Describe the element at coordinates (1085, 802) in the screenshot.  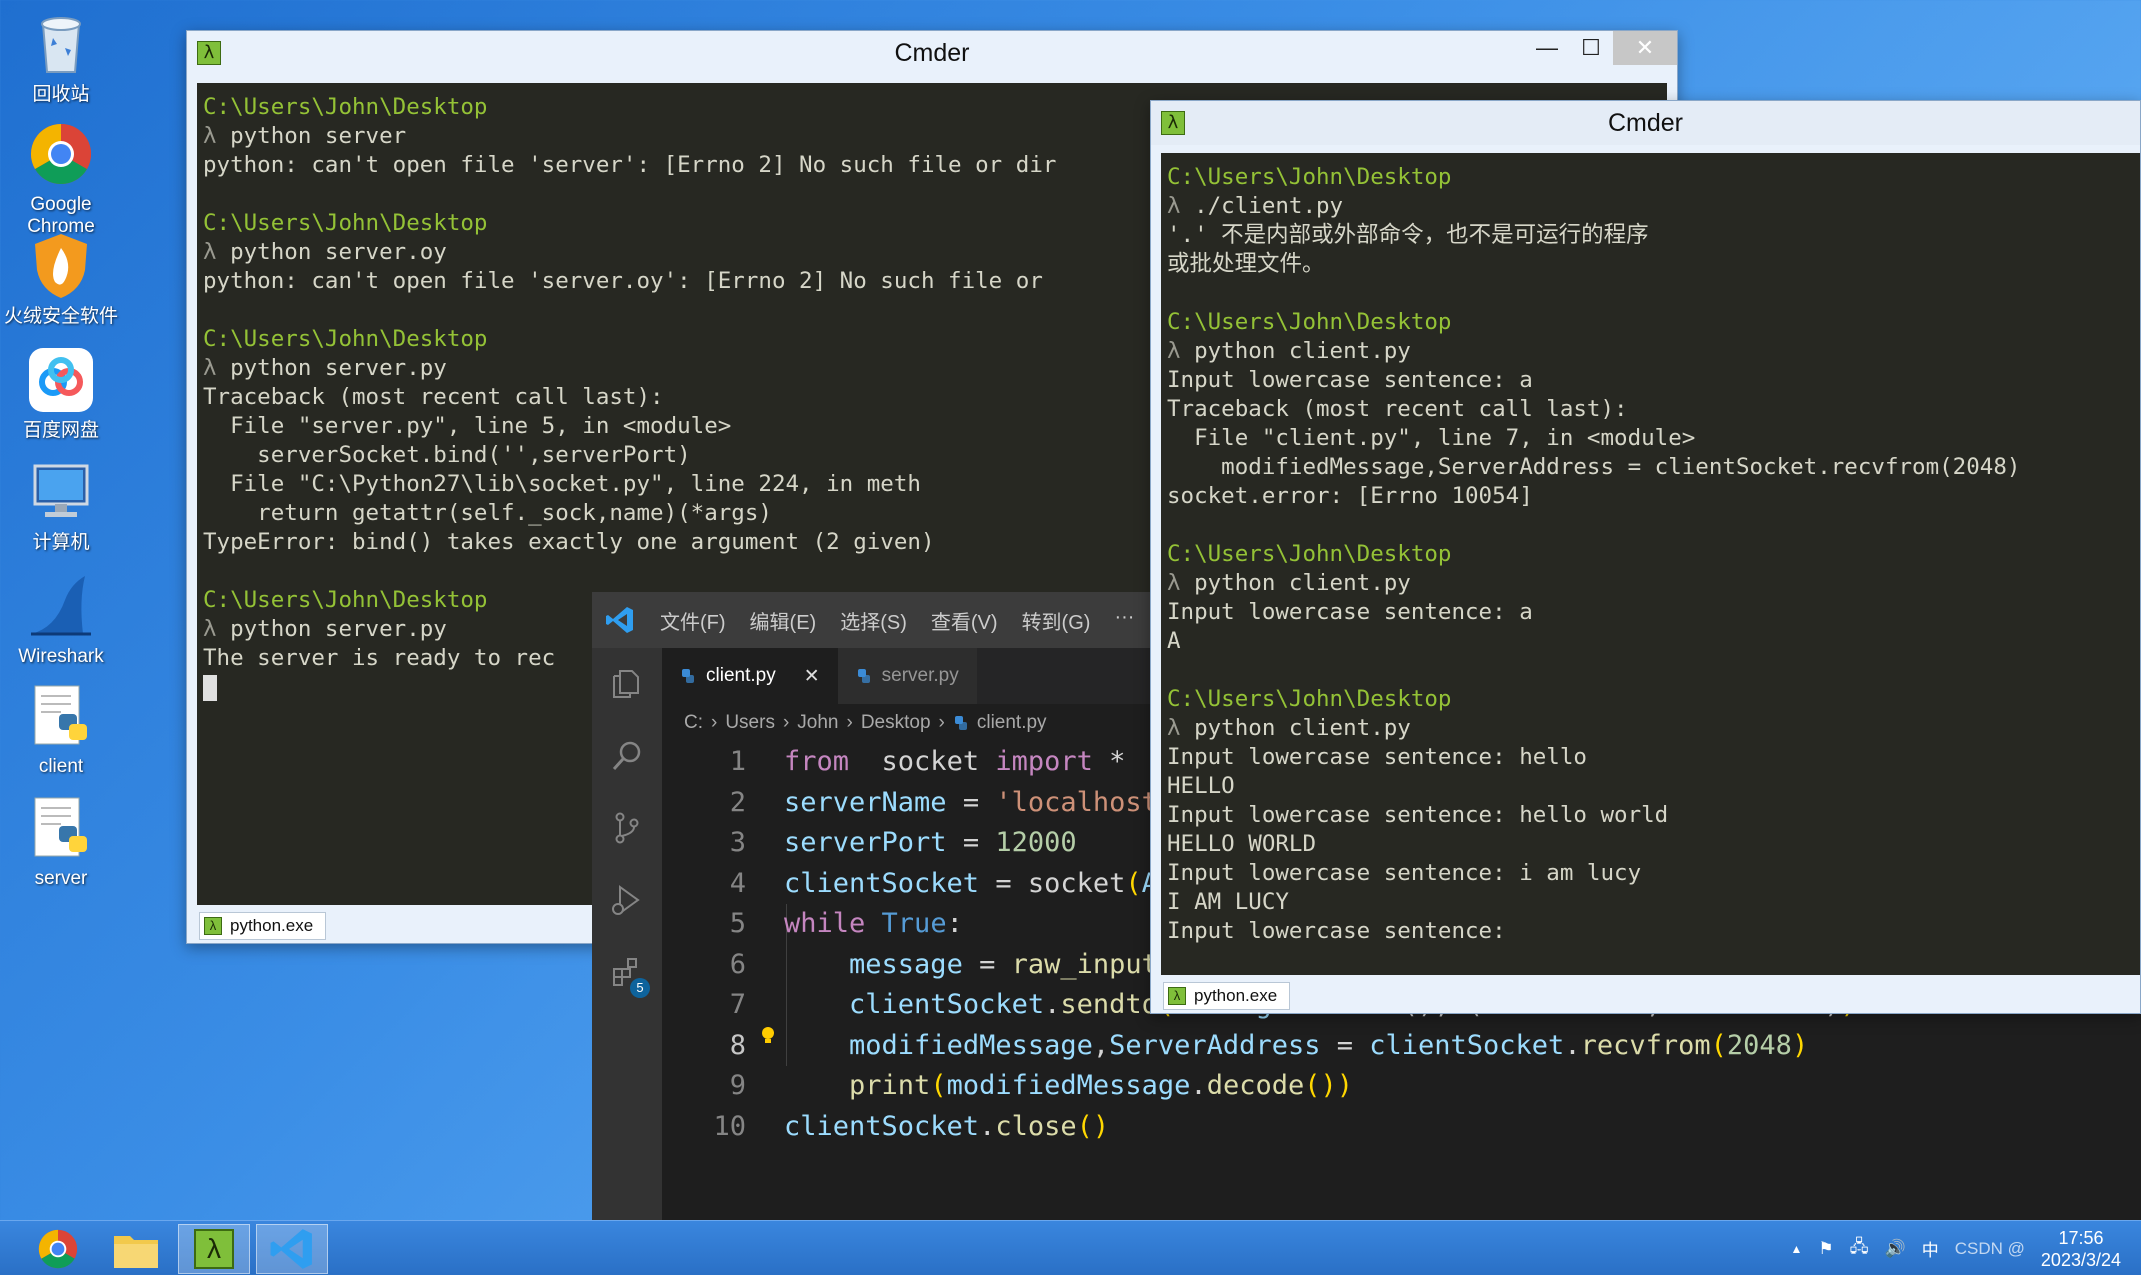
I see `code-token: 'localhost'` at that location.